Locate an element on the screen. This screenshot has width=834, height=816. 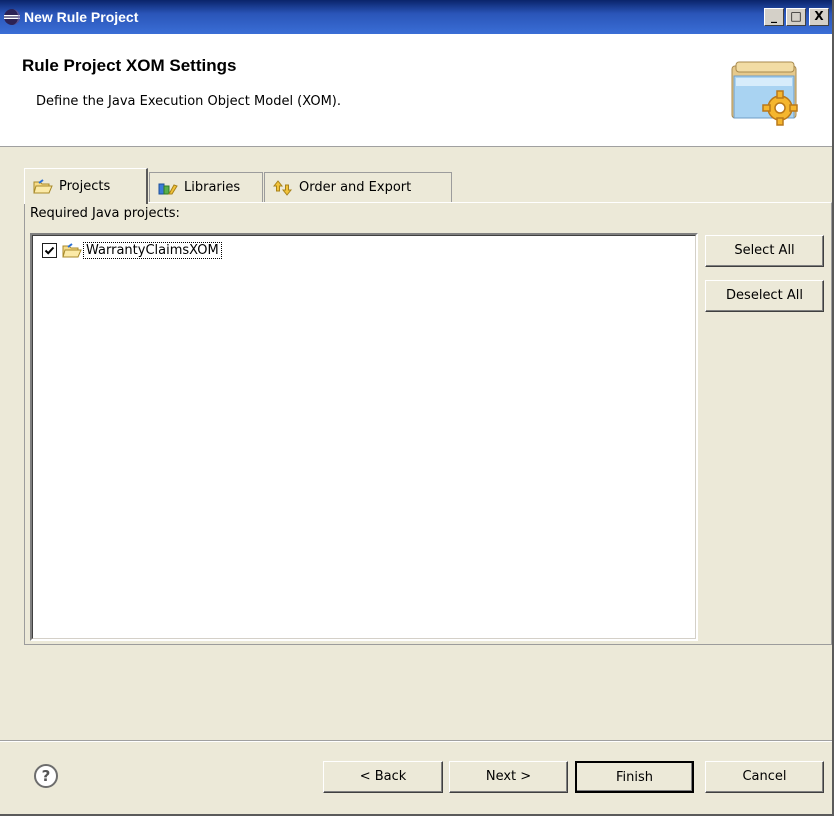
title-bar: New Rule Project _ □ X is located at coordinates (416, 17).